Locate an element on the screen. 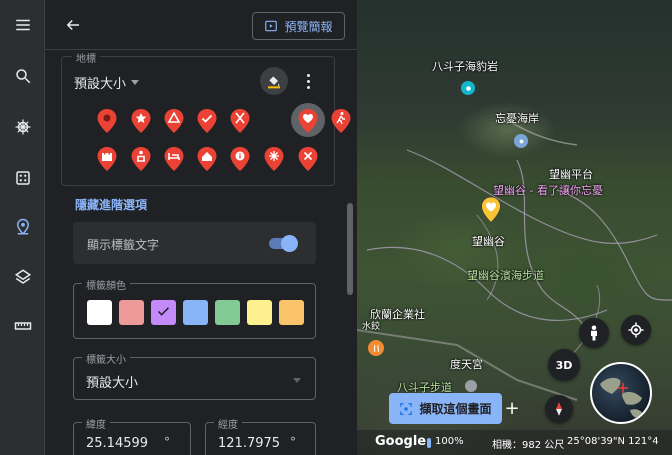 Image resolution: width=672 pixels, height=455 pixels. zoom-indicator is located at coordinates (429, 443).